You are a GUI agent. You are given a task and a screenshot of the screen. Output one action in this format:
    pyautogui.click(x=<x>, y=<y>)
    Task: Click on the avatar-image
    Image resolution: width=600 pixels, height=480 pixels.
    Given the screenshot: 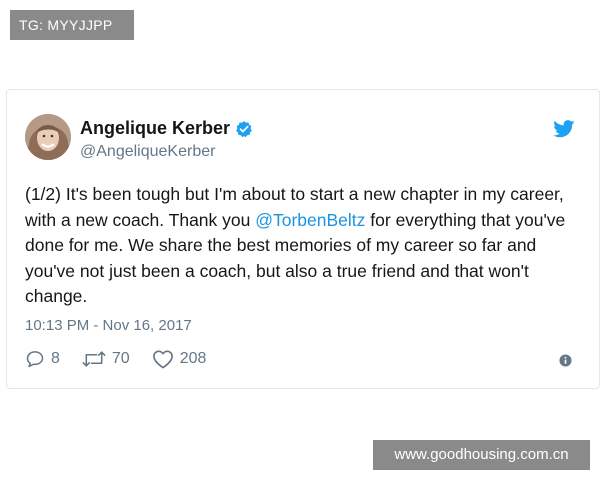 What is the action you would take?
    pyautogui.click(x=48, y=137)
    